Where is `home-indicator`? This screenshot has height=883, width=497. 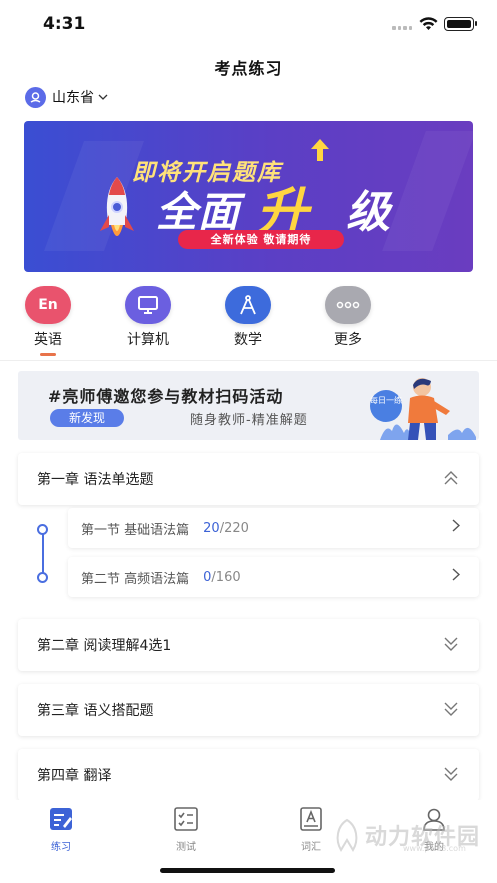
home-indicator is located at coordinates (247, 870).